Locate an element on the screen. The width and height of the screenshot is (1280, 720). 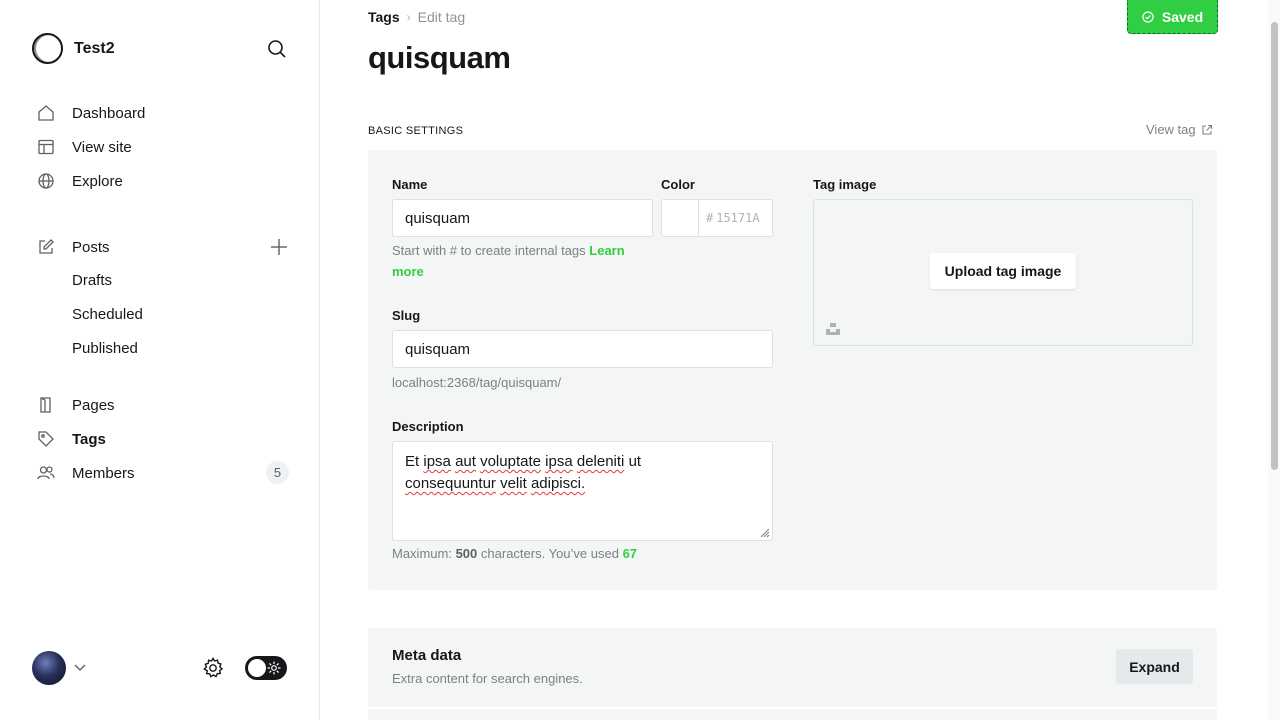
layout-icon is located at coordinates (46, 147).